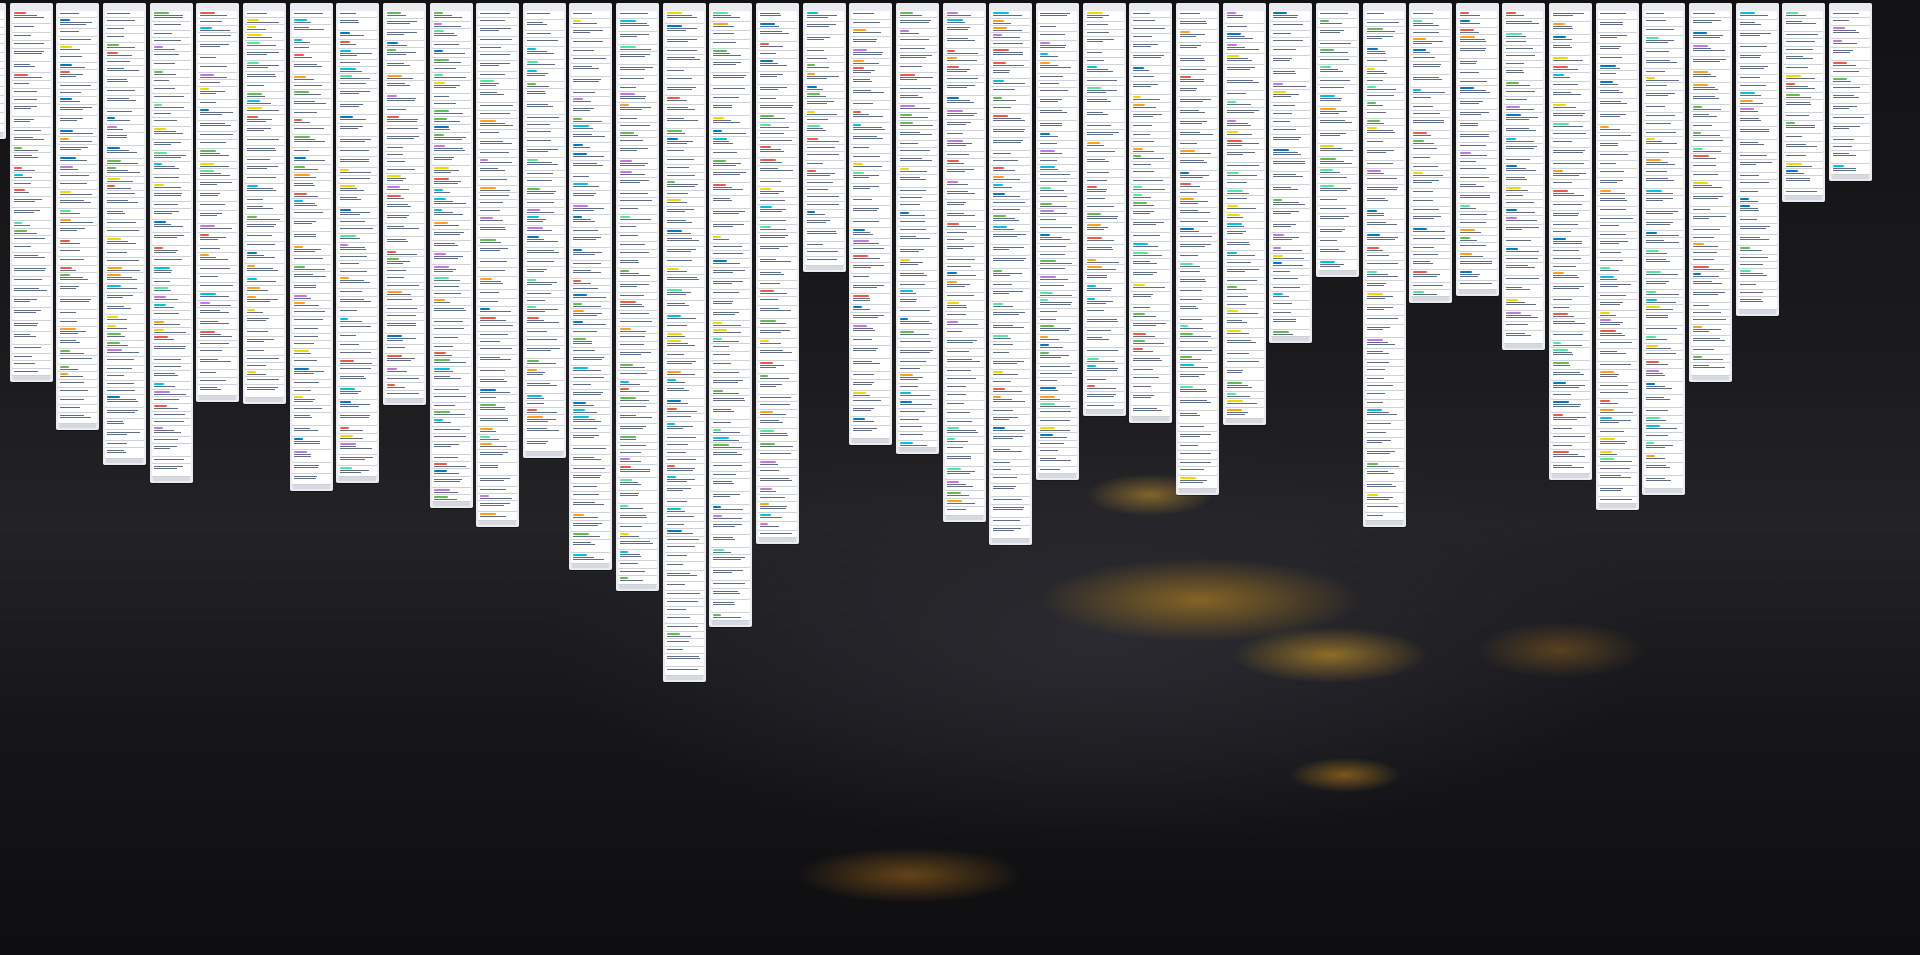 This screenshot has width=1920, height=955. What do you see at coordinates (1197, 7) in the screenshot?
I see `list-header` at bounding box center [1197, 7].